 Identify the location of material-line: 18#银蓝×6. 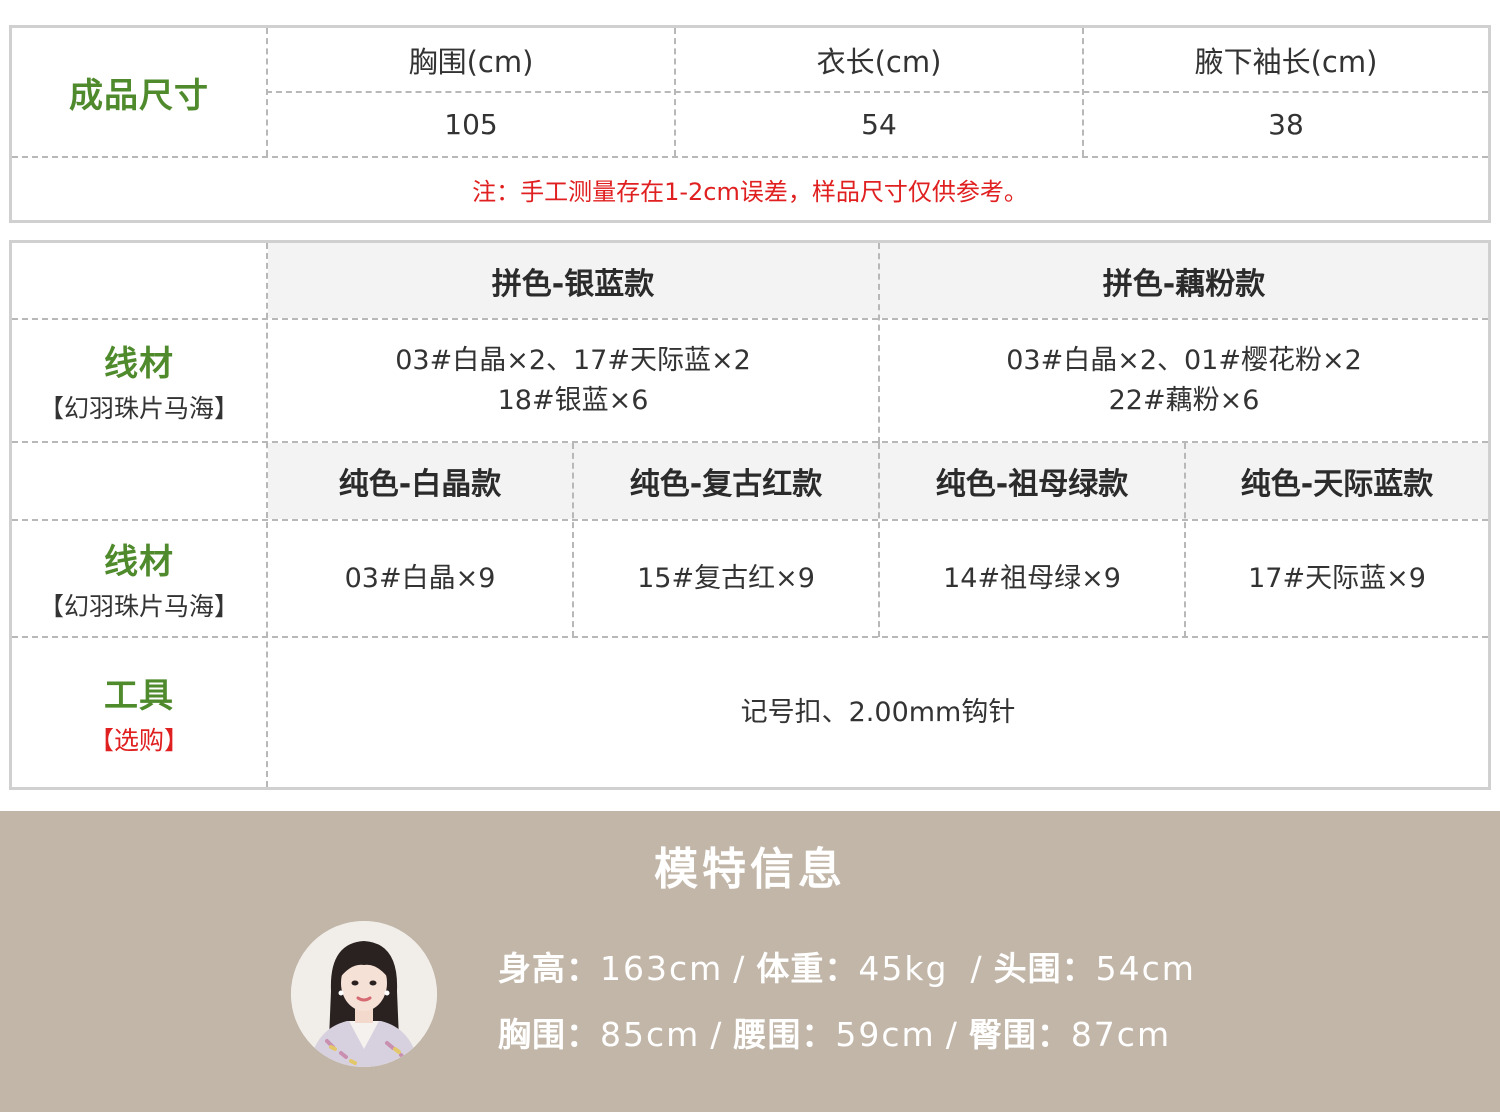
(573, 400).